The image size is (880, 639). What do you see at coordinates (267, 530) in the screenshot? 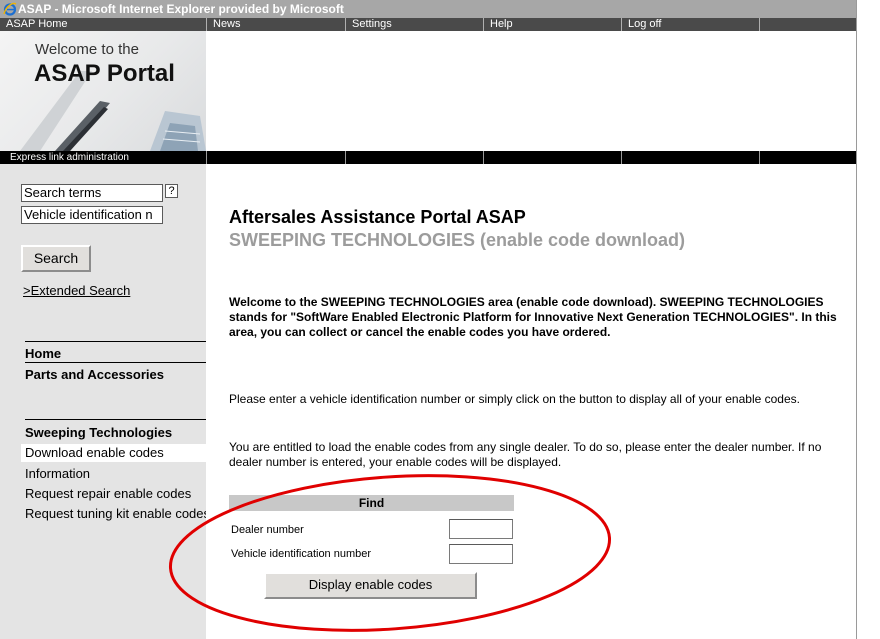
I see `dealer-number-label: Dealer number` at bounding box center [267, 530].